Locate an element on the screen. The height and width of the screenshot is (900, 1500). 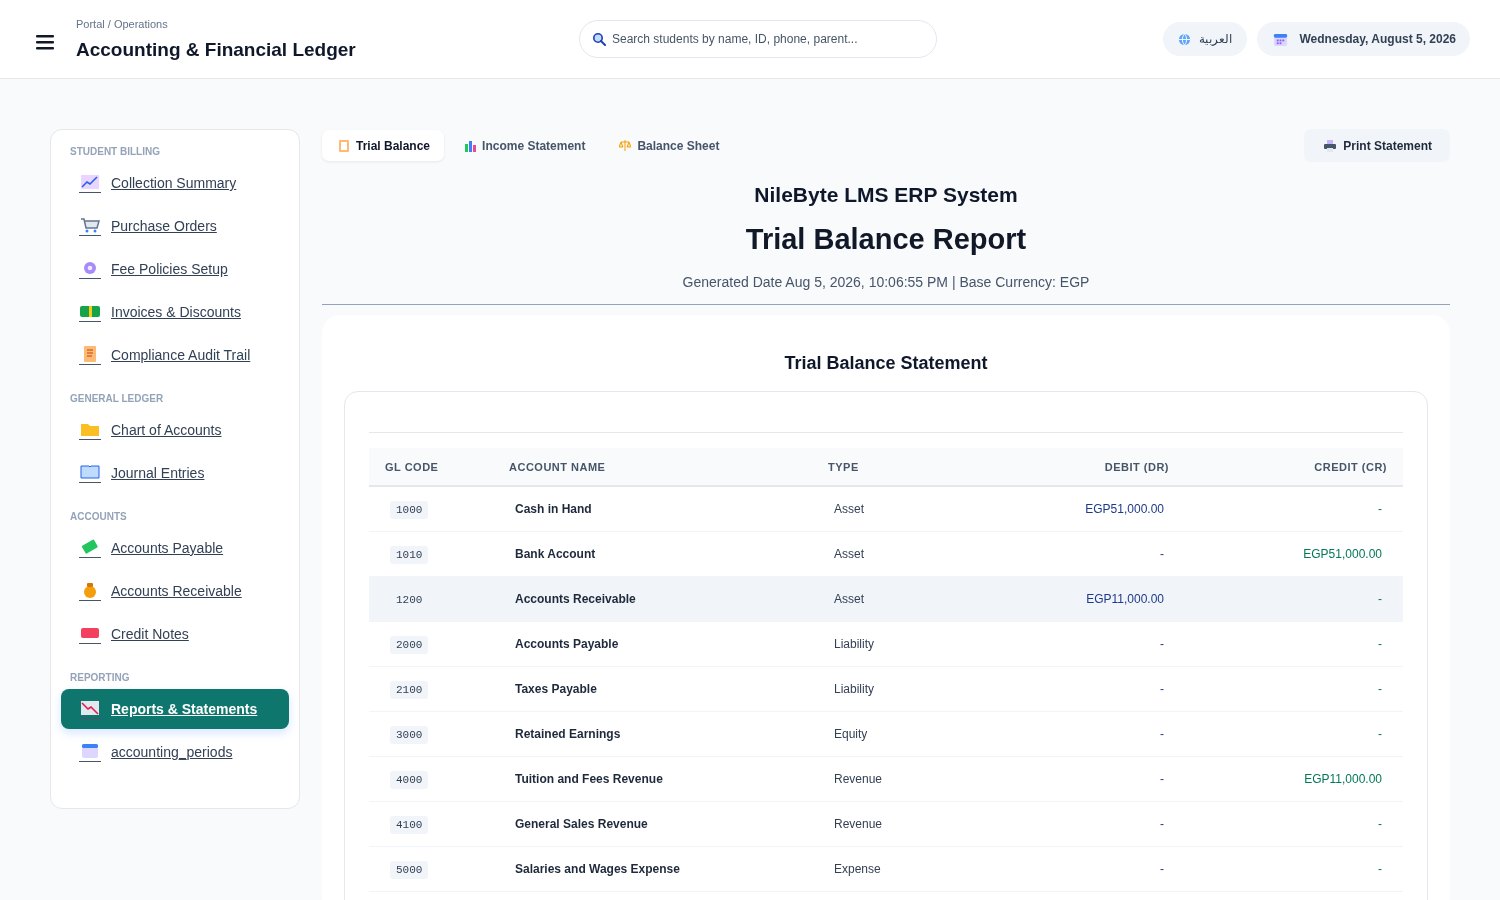
chart-icon is located at coordinates (90, 182).